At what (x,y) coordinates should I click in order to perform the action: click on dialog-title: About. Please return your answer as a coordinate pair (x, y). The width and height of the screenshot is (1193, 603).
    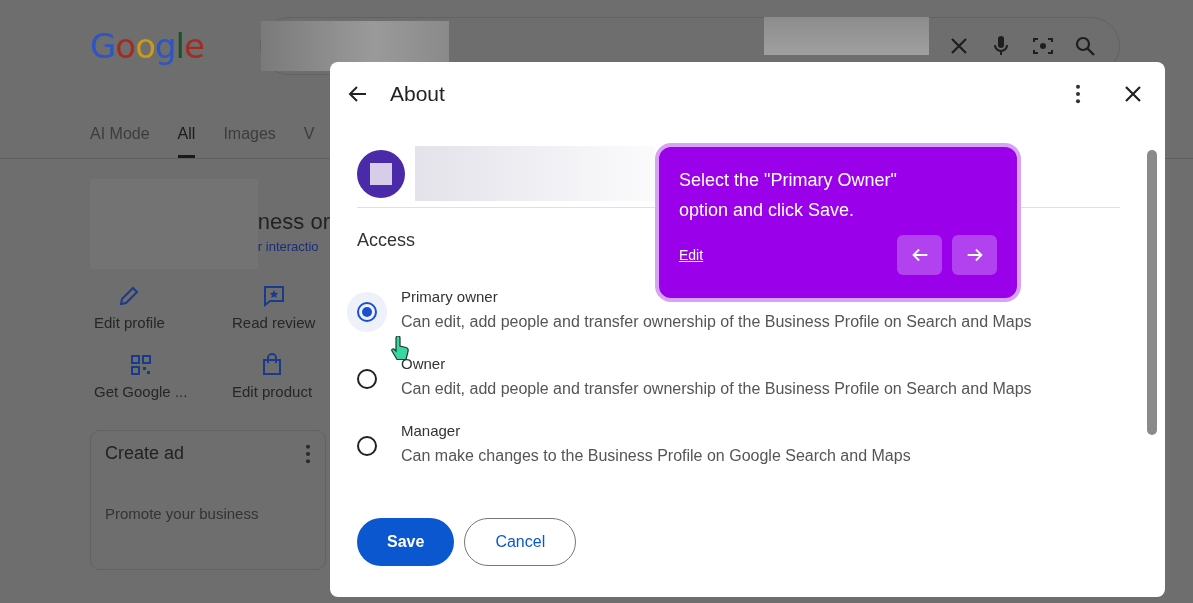
    Looking at the image, I should click on (417, 94).